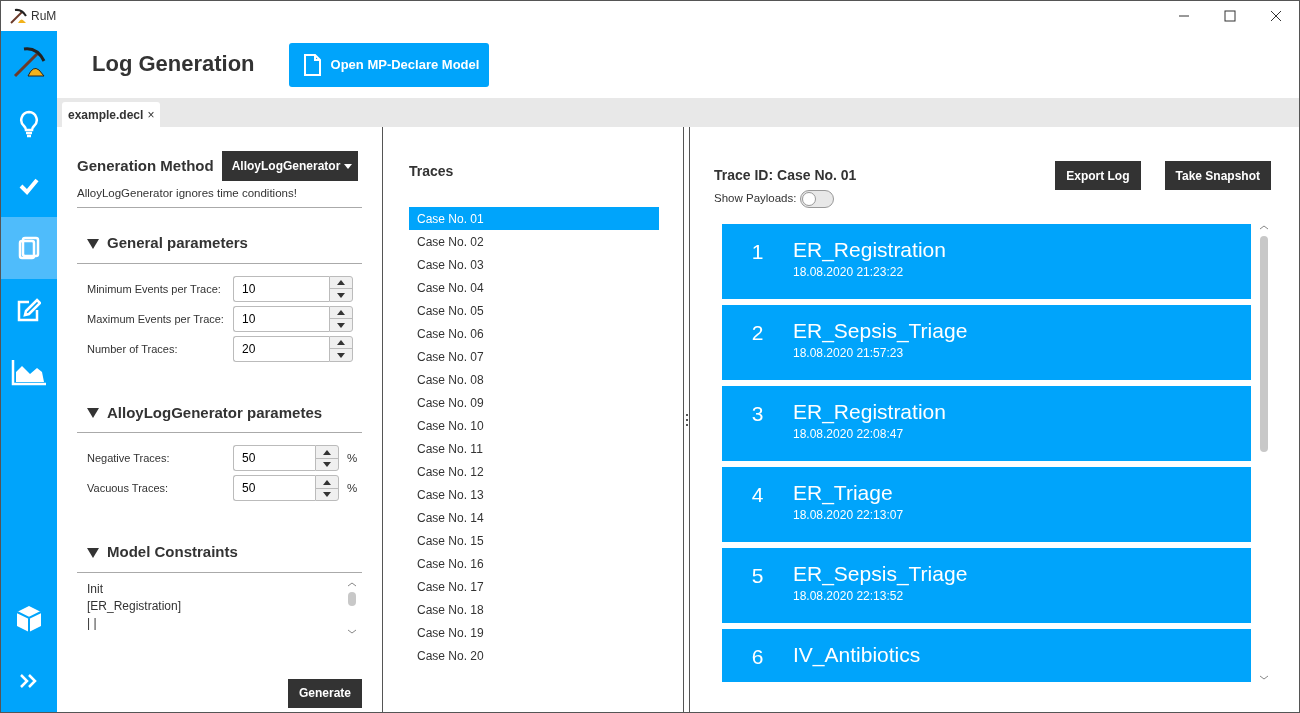  What do you see at coordinates (172, 552) in the screenshot?
I see `section-title: Model Constraints` at bounding box center [172, 552].